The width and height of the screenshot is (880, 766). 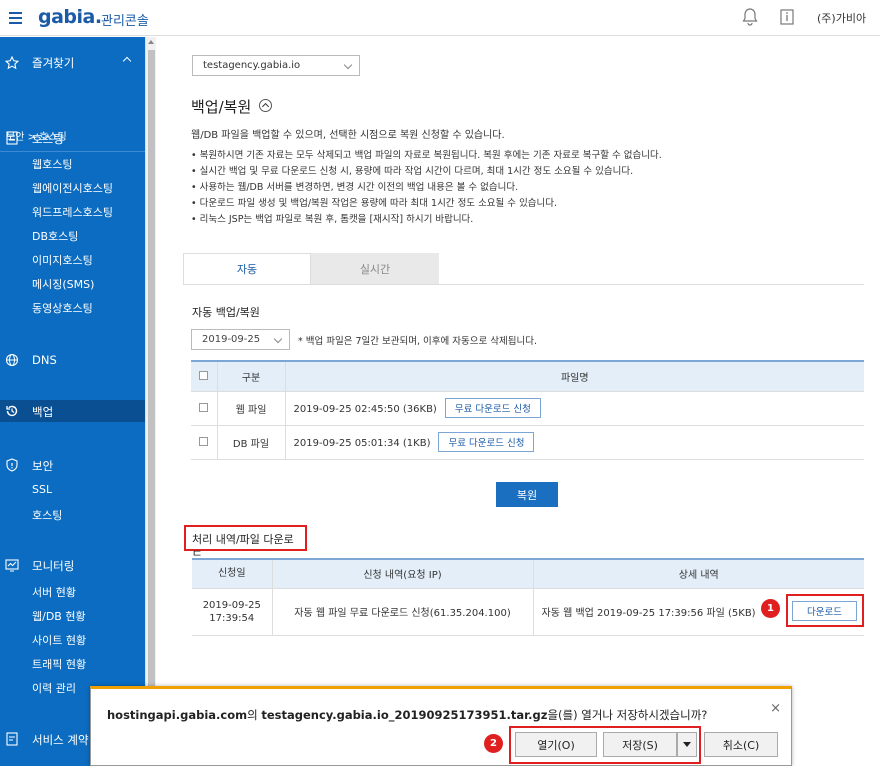 What do you see at coordinates (12, 739) in the screenshot?
I see `document-icon` at bounding box center [12, 739].